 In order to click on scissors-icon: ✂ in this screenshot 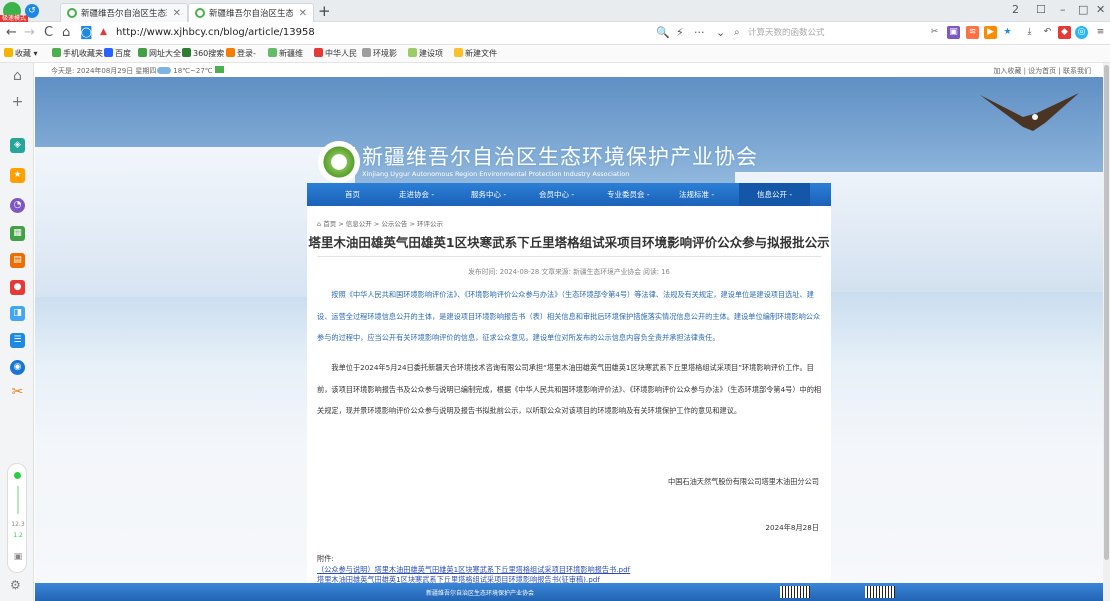, I will do `click(17, 392)`.